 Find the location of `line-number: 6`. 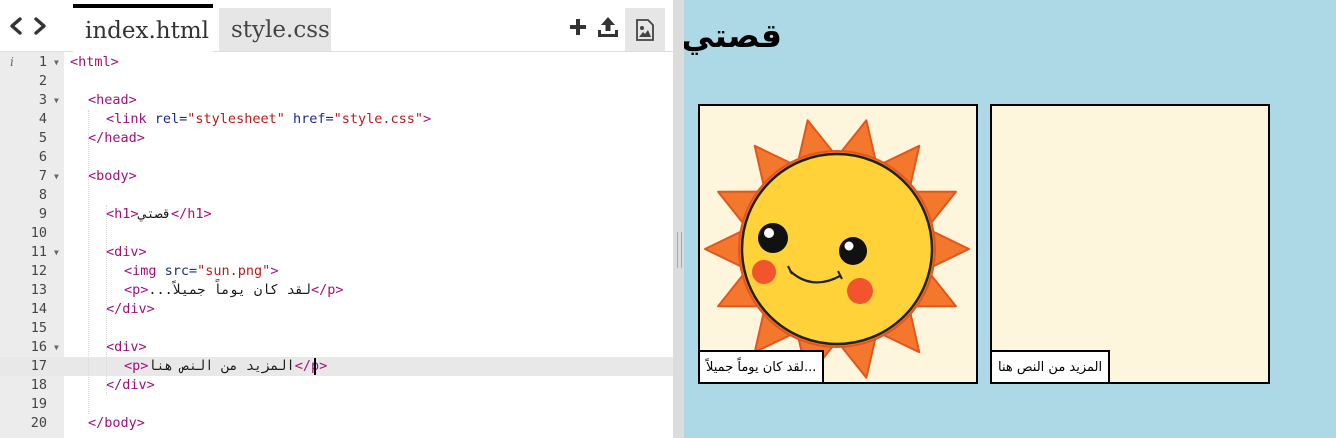

line-number: 6 is located at coordinates (42, 157).